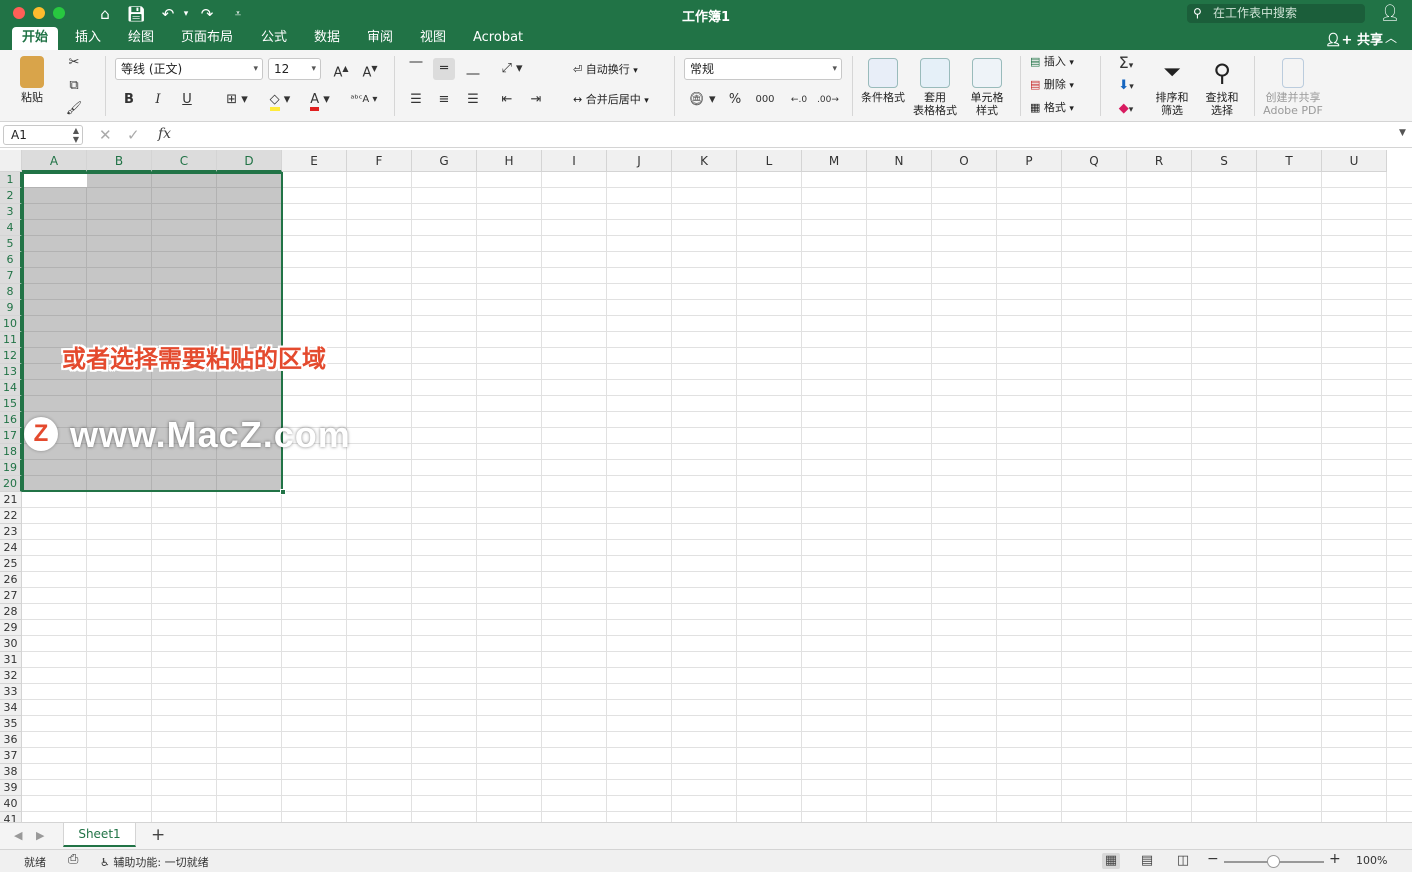 Image resolution: width=1412 pixels, height=872 pixels. I want to click on insert-cells-button: ▤ 插入 ▾, so click(1052, 62).